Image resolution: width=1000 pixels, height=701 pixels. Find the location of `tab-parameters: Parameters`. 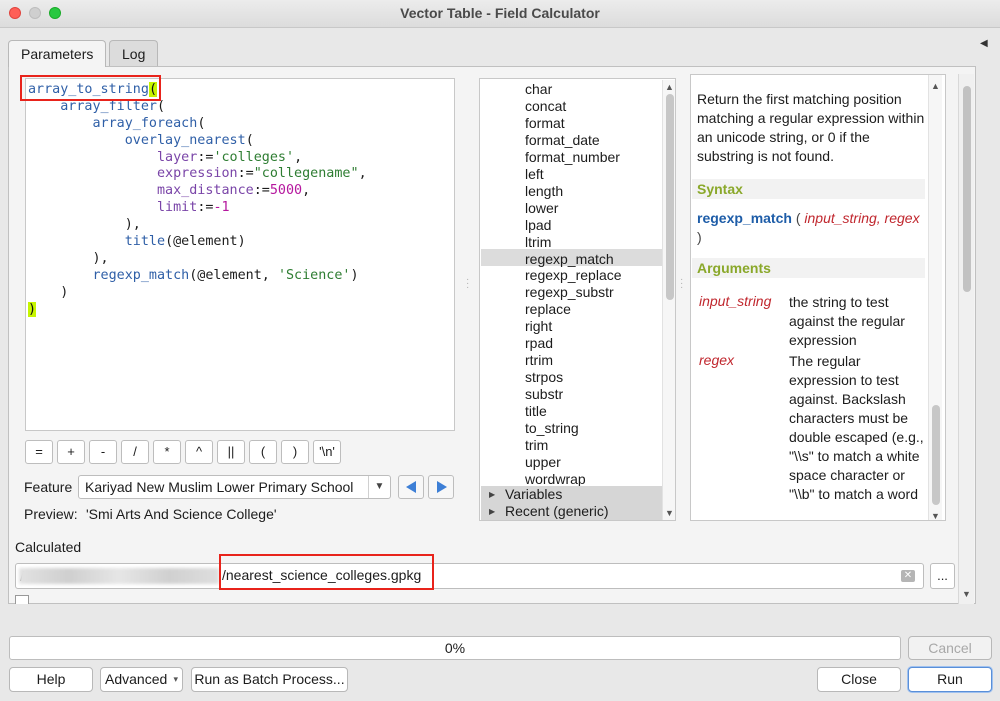

tab-parameters: Parameters is located at coordinates (57, 53).